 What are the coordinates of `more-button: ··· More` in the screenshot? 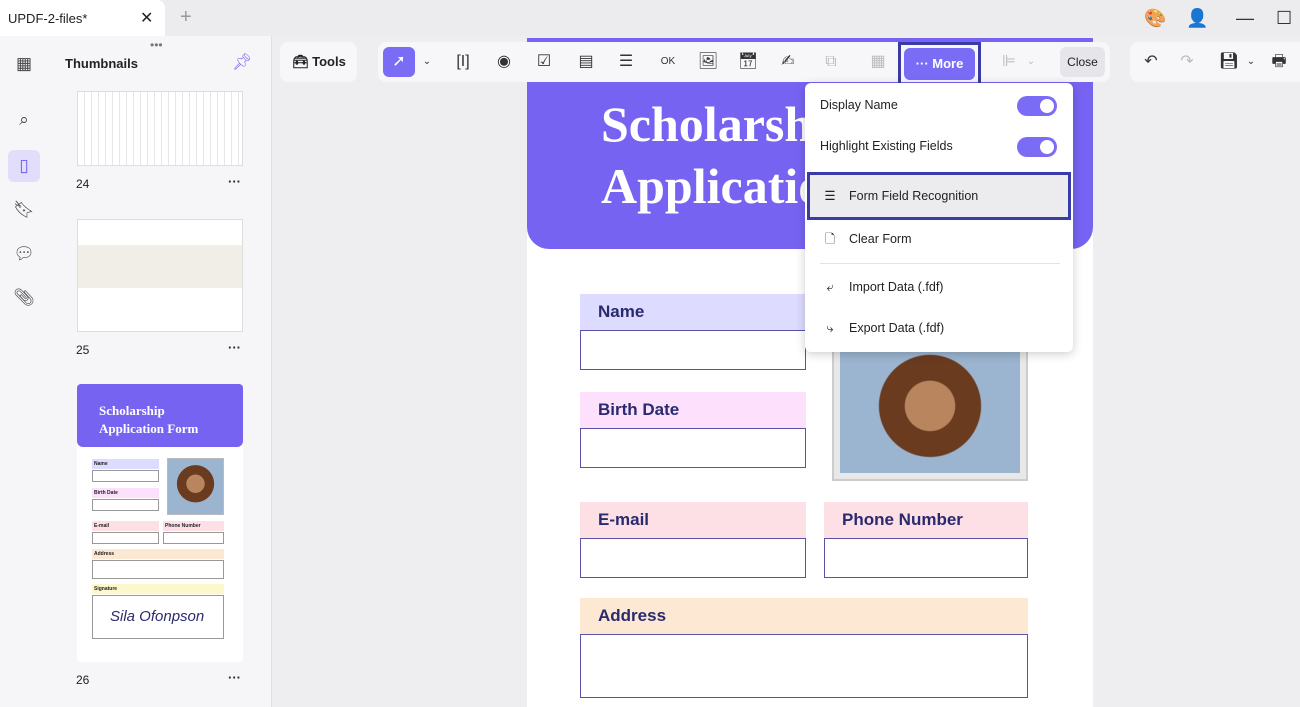 It's located at (939, 64).